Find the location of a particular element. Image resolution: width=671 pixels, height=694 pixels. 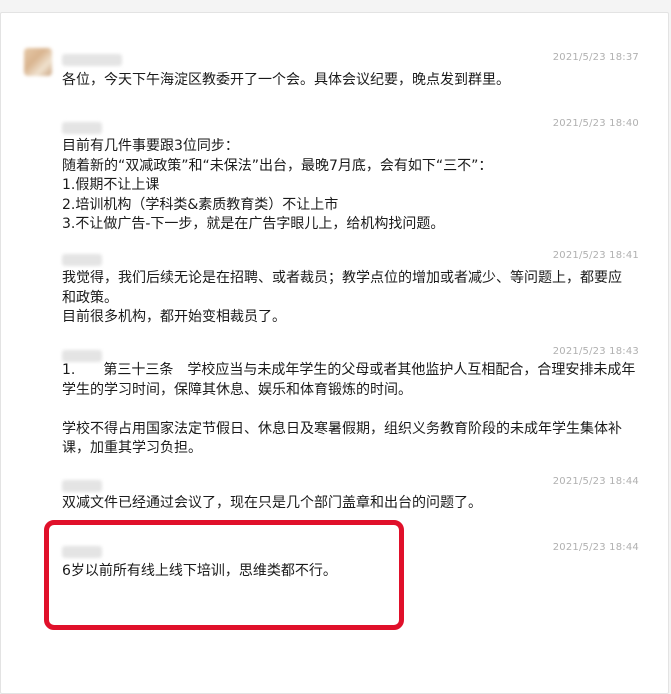

avatar is located at coordinates (38, 62).